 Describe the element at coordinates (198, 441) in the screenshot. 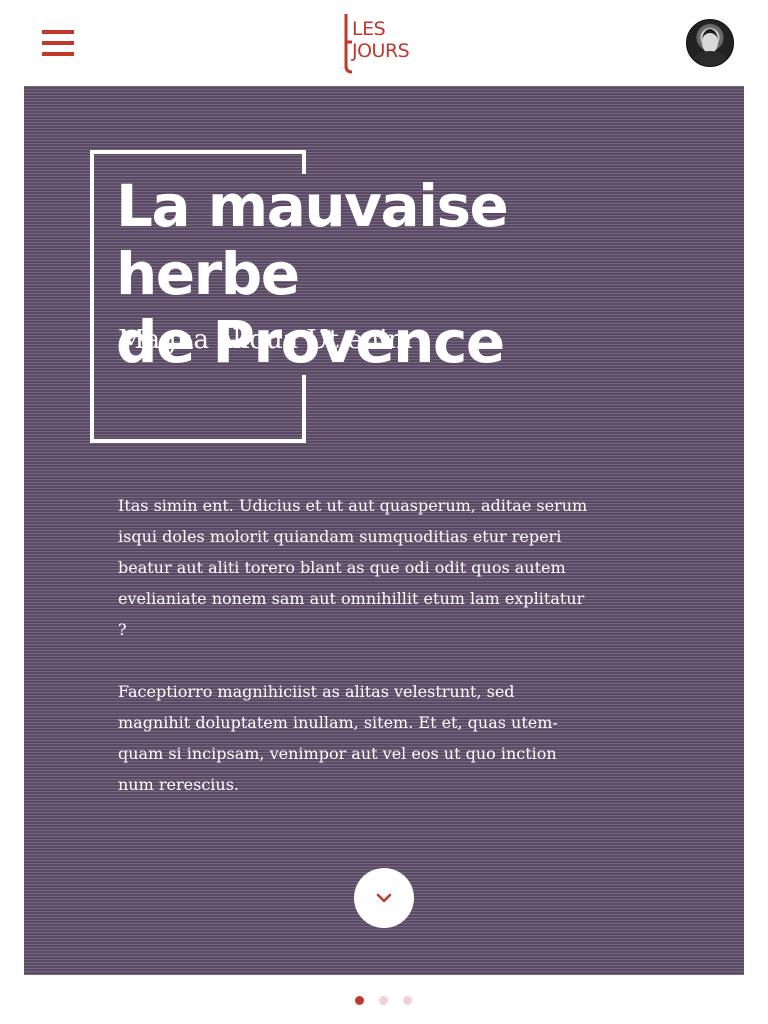

I see `title-frame-bottom` at that location.